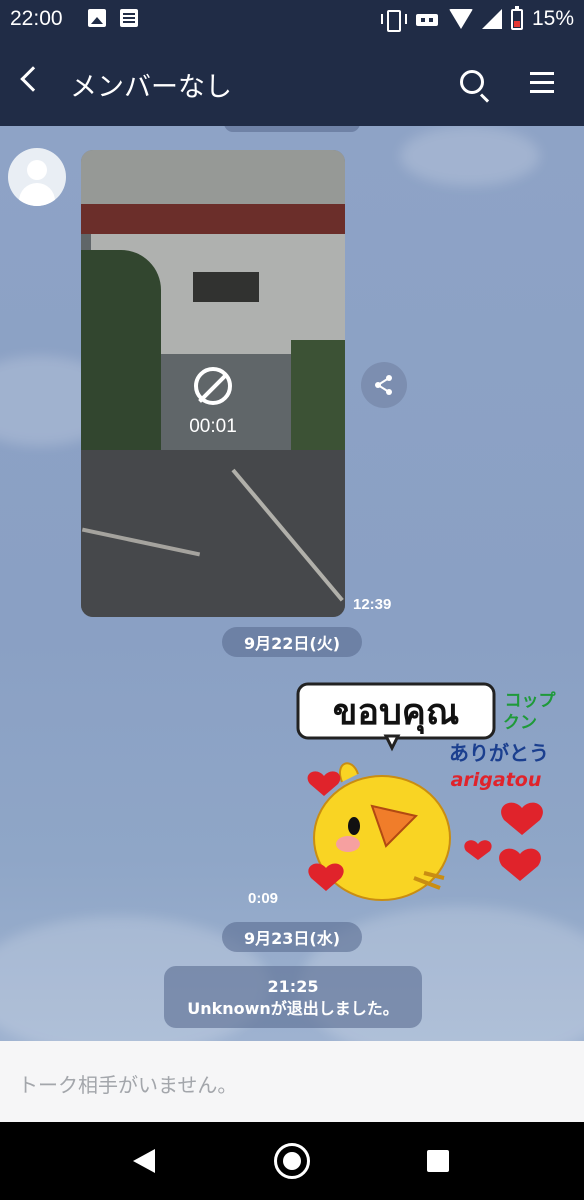 This screenshot has height=1200, width=584. What do you see at coordinates (427, 19) in the screenshot?
I see `robot-icon` at bounding box center [427, 19].